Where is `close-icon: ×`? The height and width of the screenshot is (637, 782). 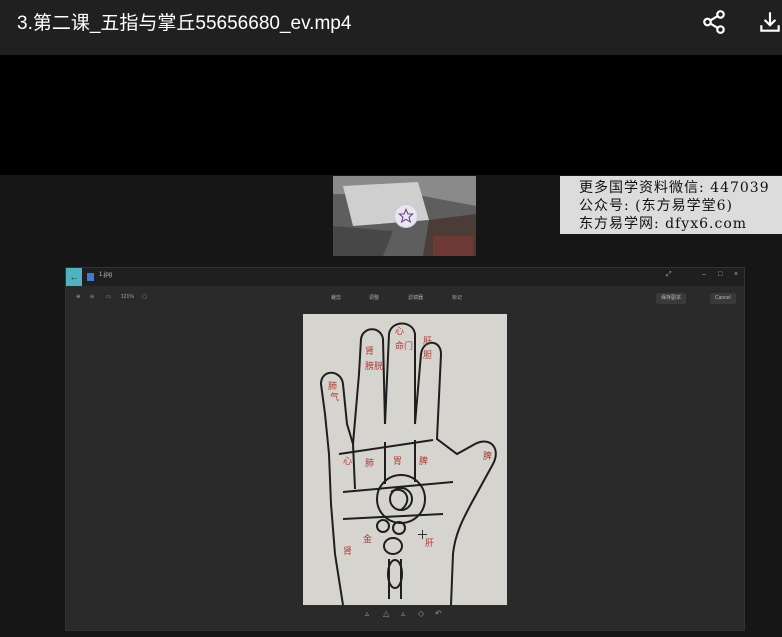
close-icon: × is located at coordinates (736, 274).